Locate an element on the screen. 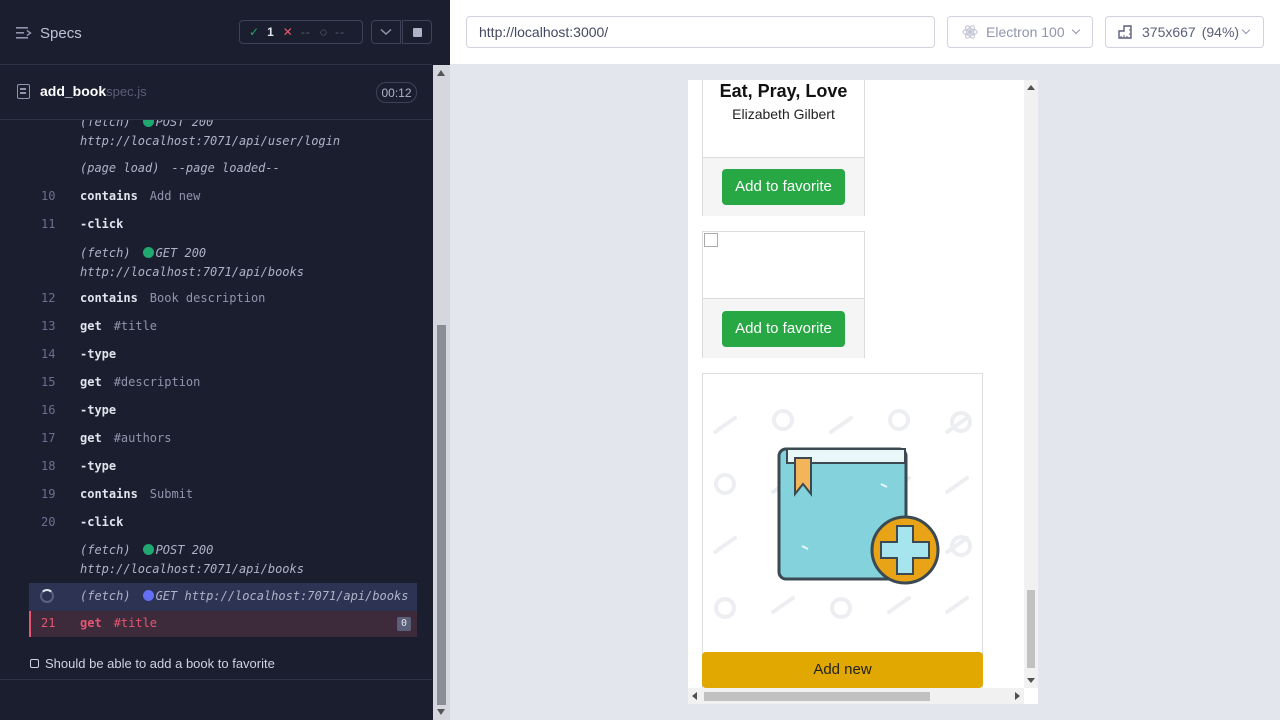  command-row: (page load) --page loaded-- is located at coordinates (208, 172).